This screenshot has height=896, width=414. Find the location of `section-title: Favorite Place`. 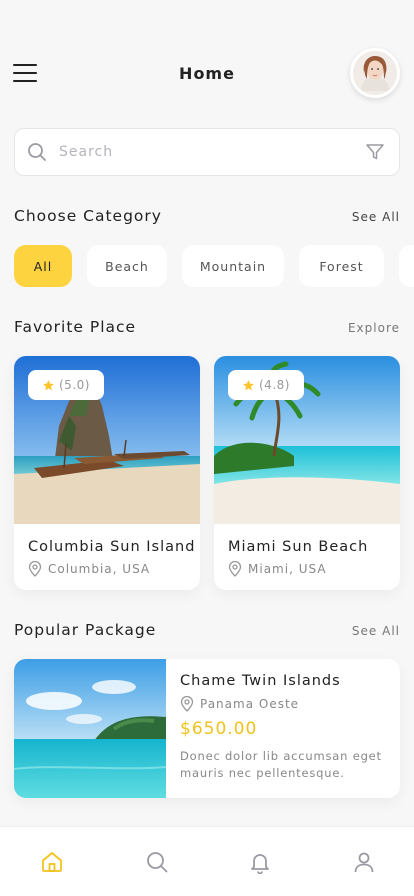

section-title: Favorite Place is located at coordinates (75, 327).